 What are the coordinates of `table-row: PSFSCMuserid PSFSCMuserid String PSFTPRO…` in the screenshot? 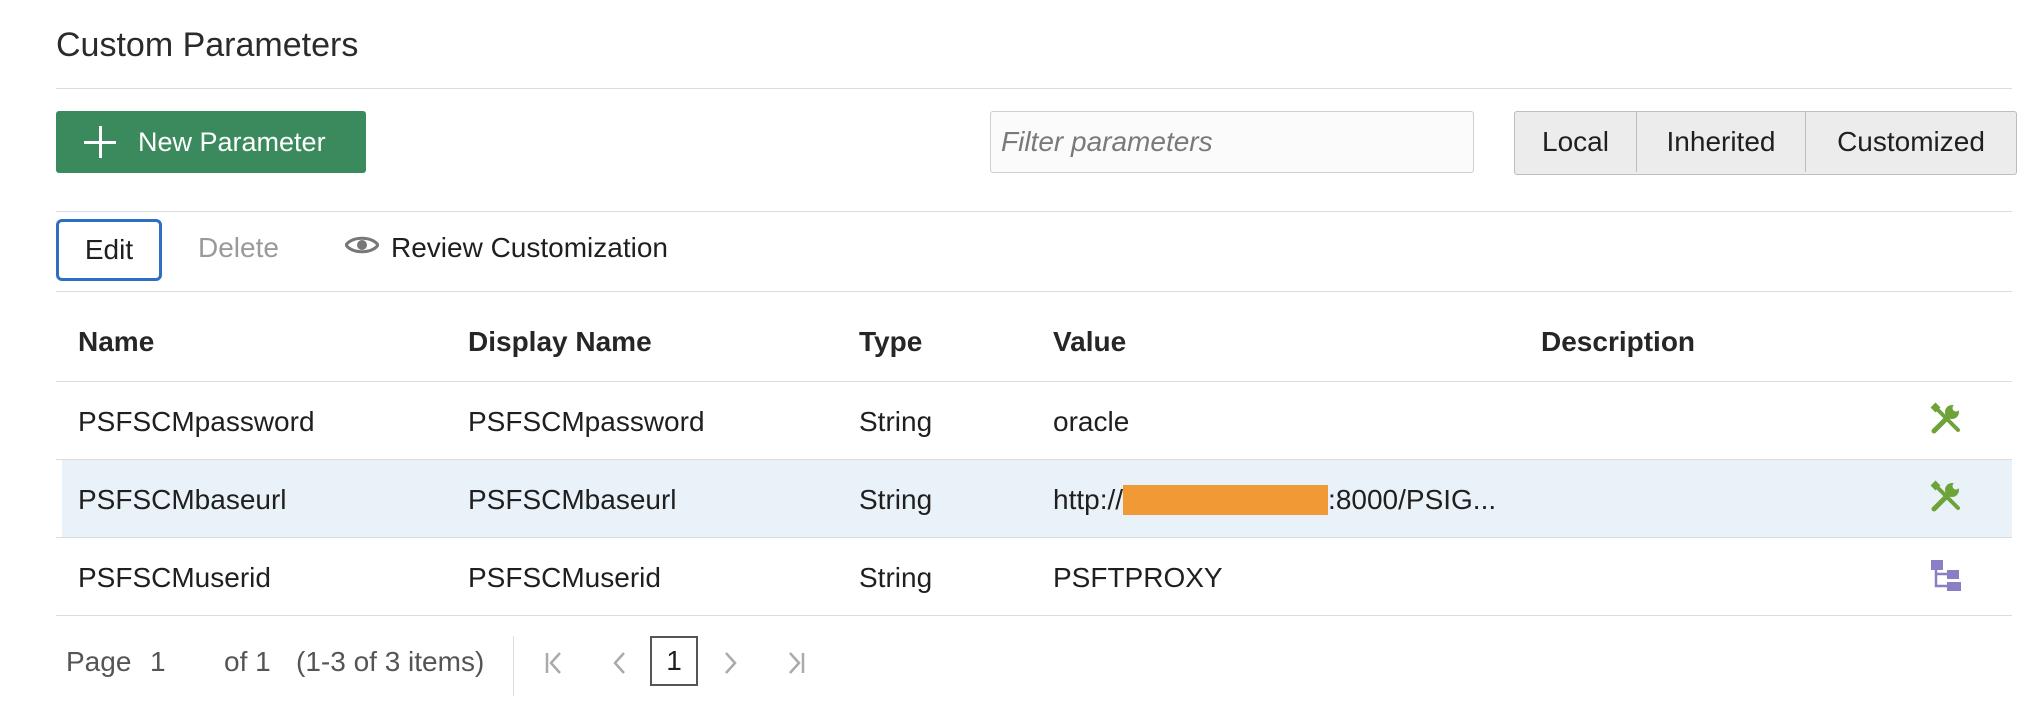 It's located at (1034, 577).